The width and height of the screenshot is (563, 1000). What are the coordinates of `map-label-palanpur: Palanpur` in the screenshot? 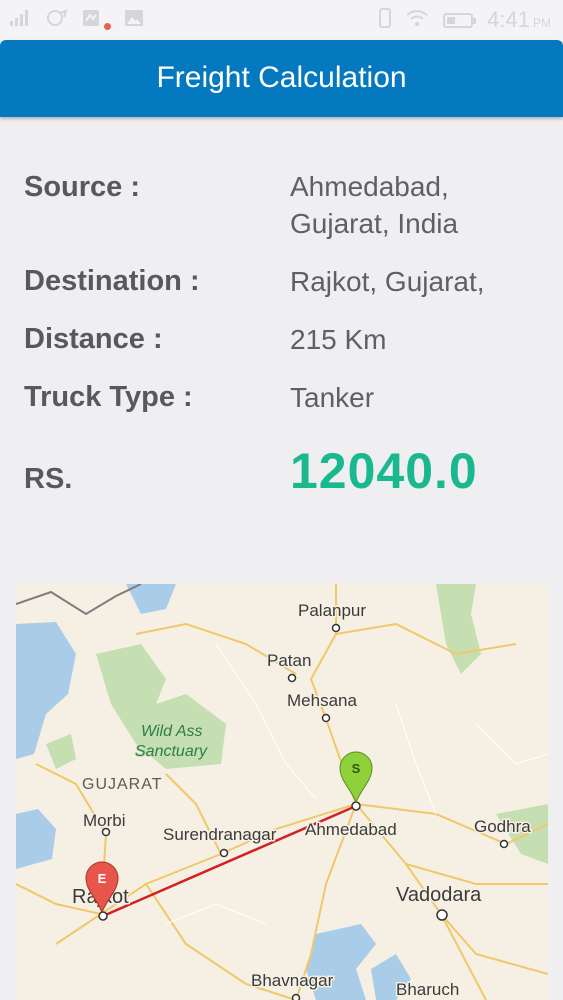 It's located at (332, 610).